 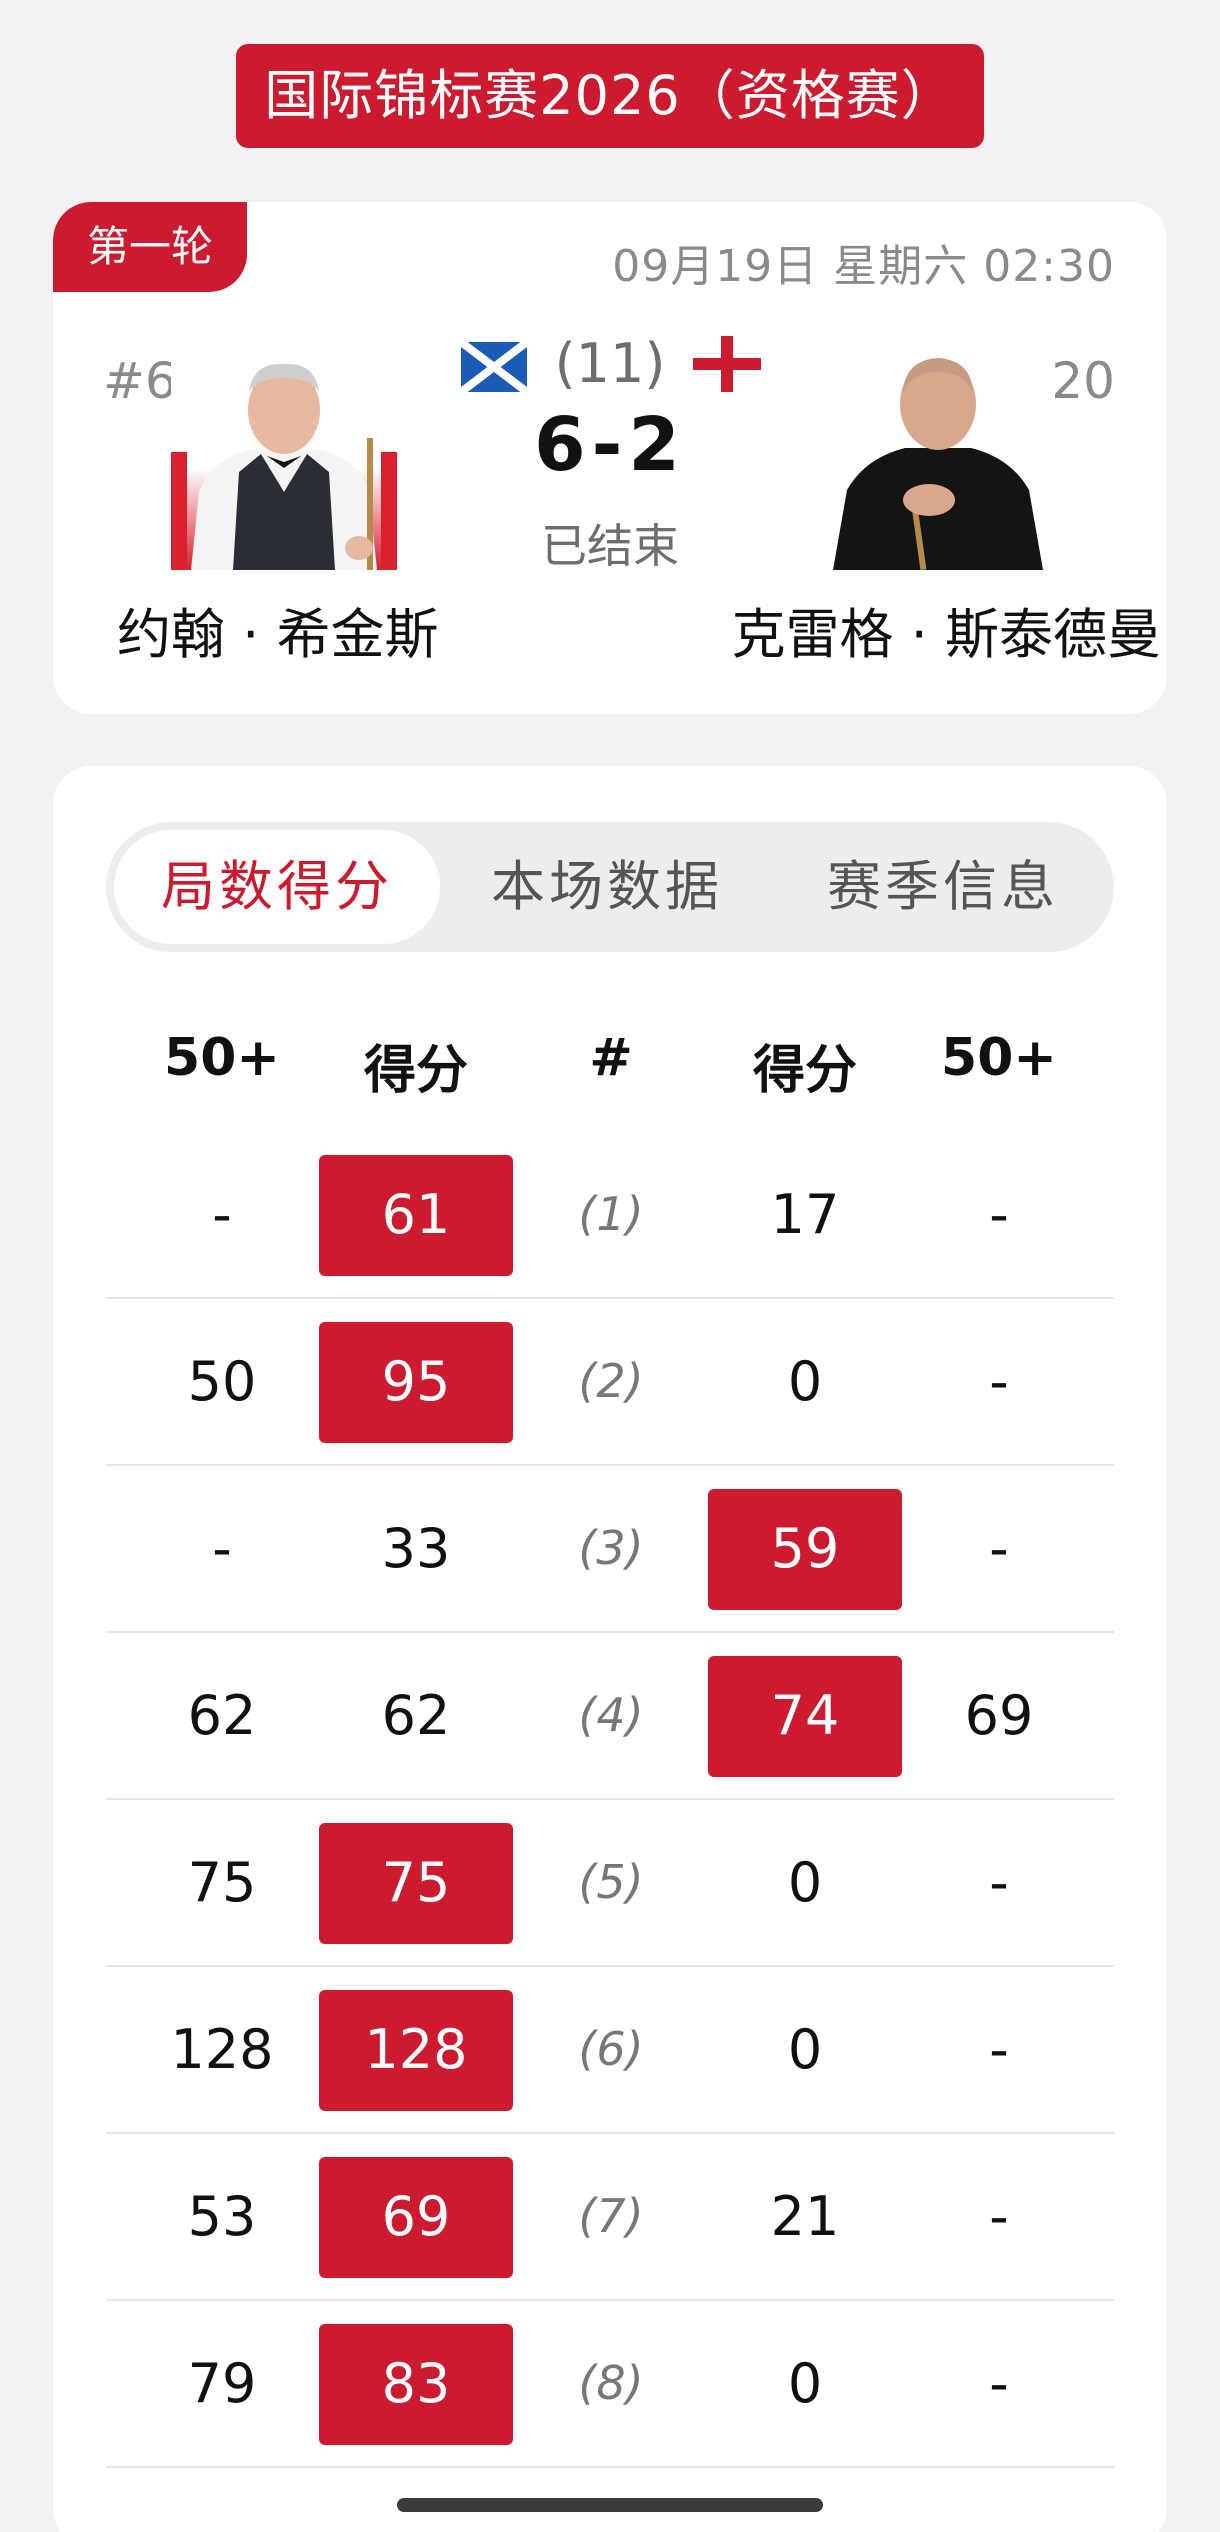 I want to click on right-score-cell-value: 74, so click(x=805, y=1715).